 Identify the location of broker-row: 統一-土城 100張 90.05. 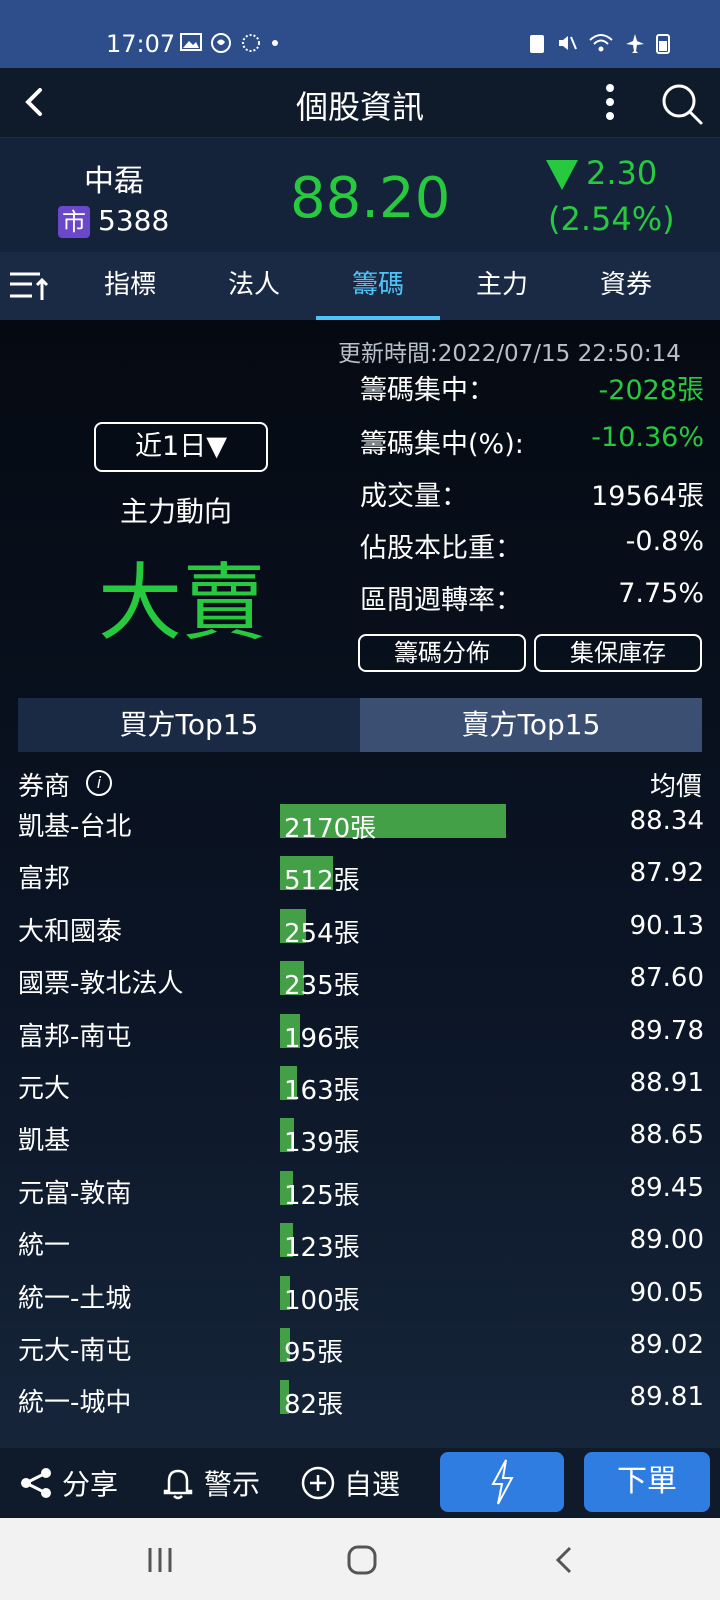
(360, 1294).